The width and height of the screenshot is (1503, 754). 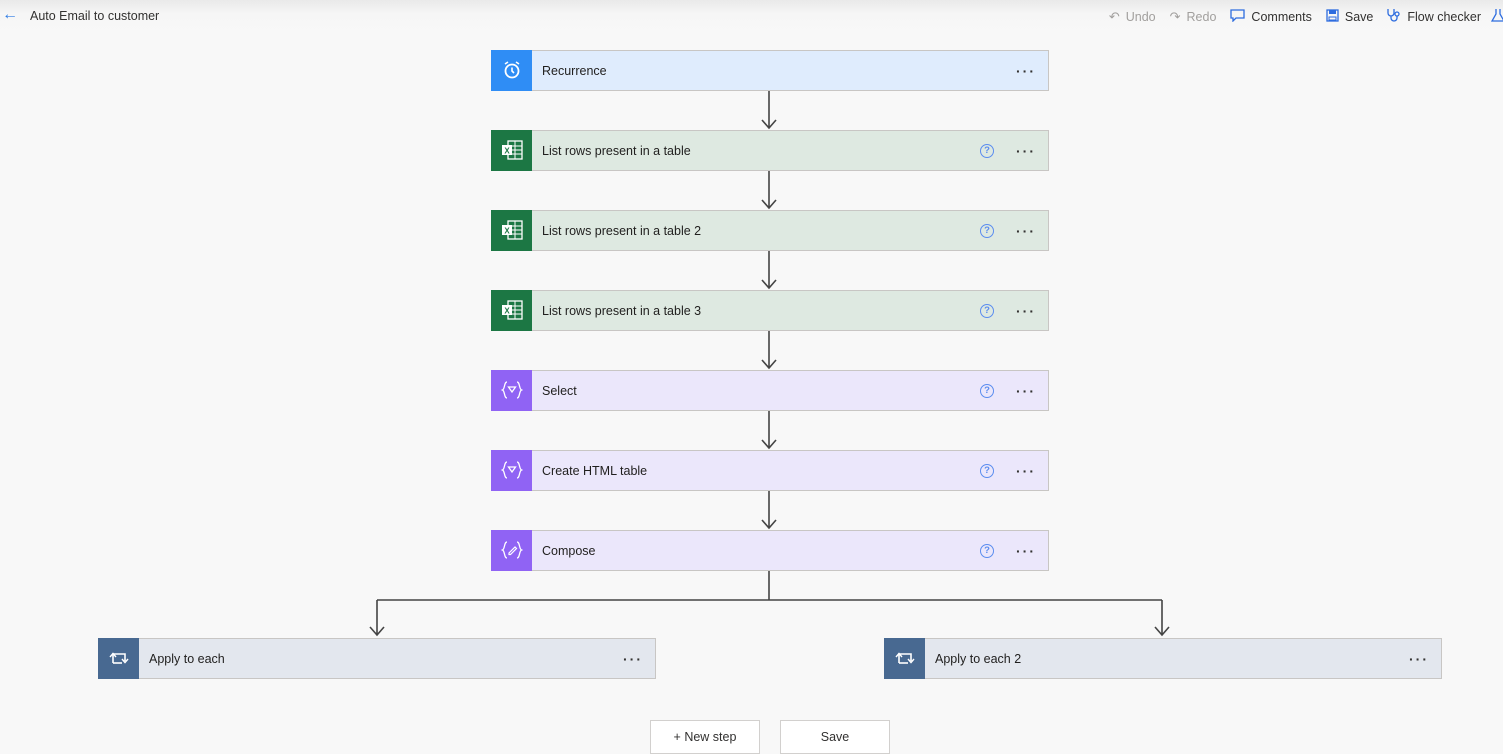 What do you see at coordinates (616, 150) in the screenshot?
I see `step-label: List rows present in a table` at bounding box center [616, 150].